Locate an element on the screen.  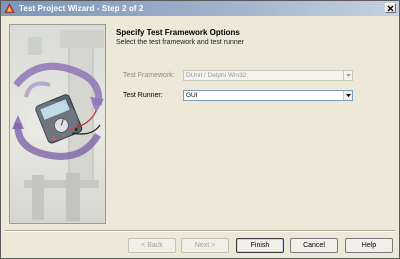
test-framework-value: DUnit / Delphi Win32 is located at coordinates (216, 75).